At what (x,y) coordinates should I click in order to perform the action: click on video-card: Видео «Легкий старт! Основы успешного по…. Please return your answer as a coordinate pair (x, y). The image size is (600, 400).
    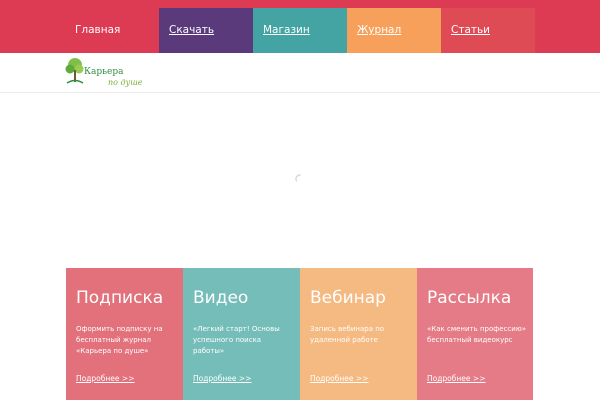
    Looking at the image, I should click on (241, 334).